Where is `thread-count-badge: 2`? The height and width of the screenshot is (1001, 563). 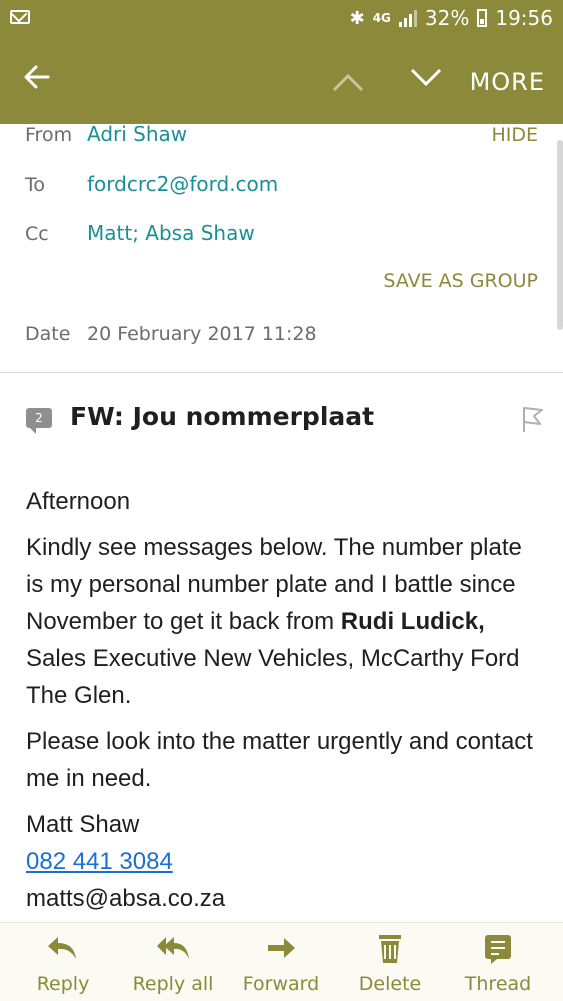 thread-count-badge: 2 is located at coordinates (39, 421).